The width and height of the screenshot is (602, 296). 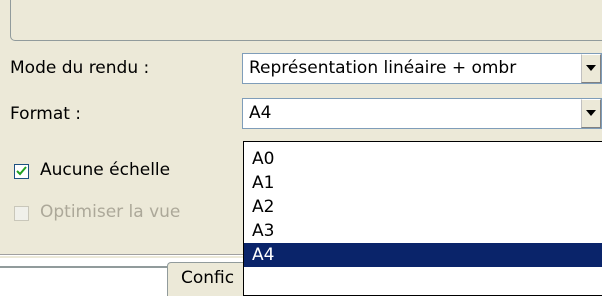 What do you see at coordinates (21, 213) in the screenshot?
I see `optimize-view-checkbox` at bounding box center [21, 213].